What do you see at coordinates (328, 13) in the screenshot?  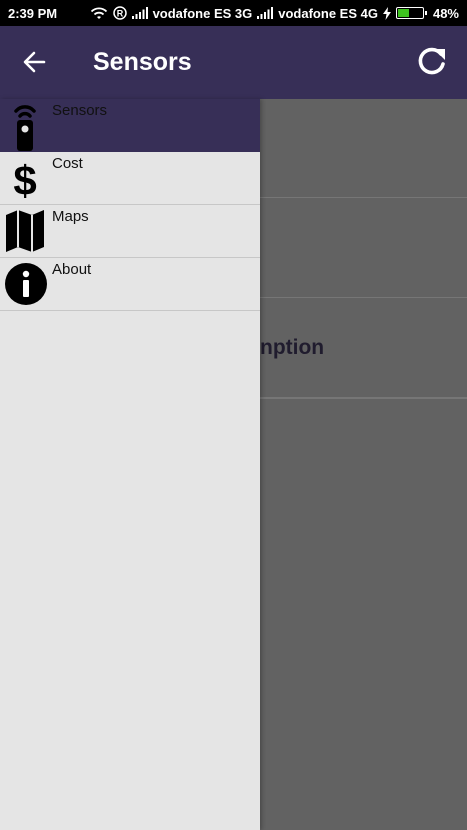 I see `carrier-2-label: vodafone ES 4G` at bounding box center [328, 13].